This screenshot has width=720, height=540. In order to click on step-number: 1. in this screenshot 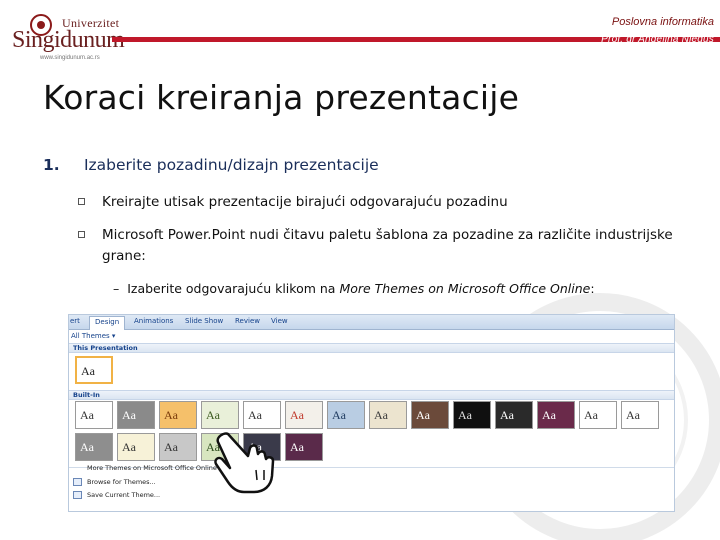, I will do `click(51, 165)`.